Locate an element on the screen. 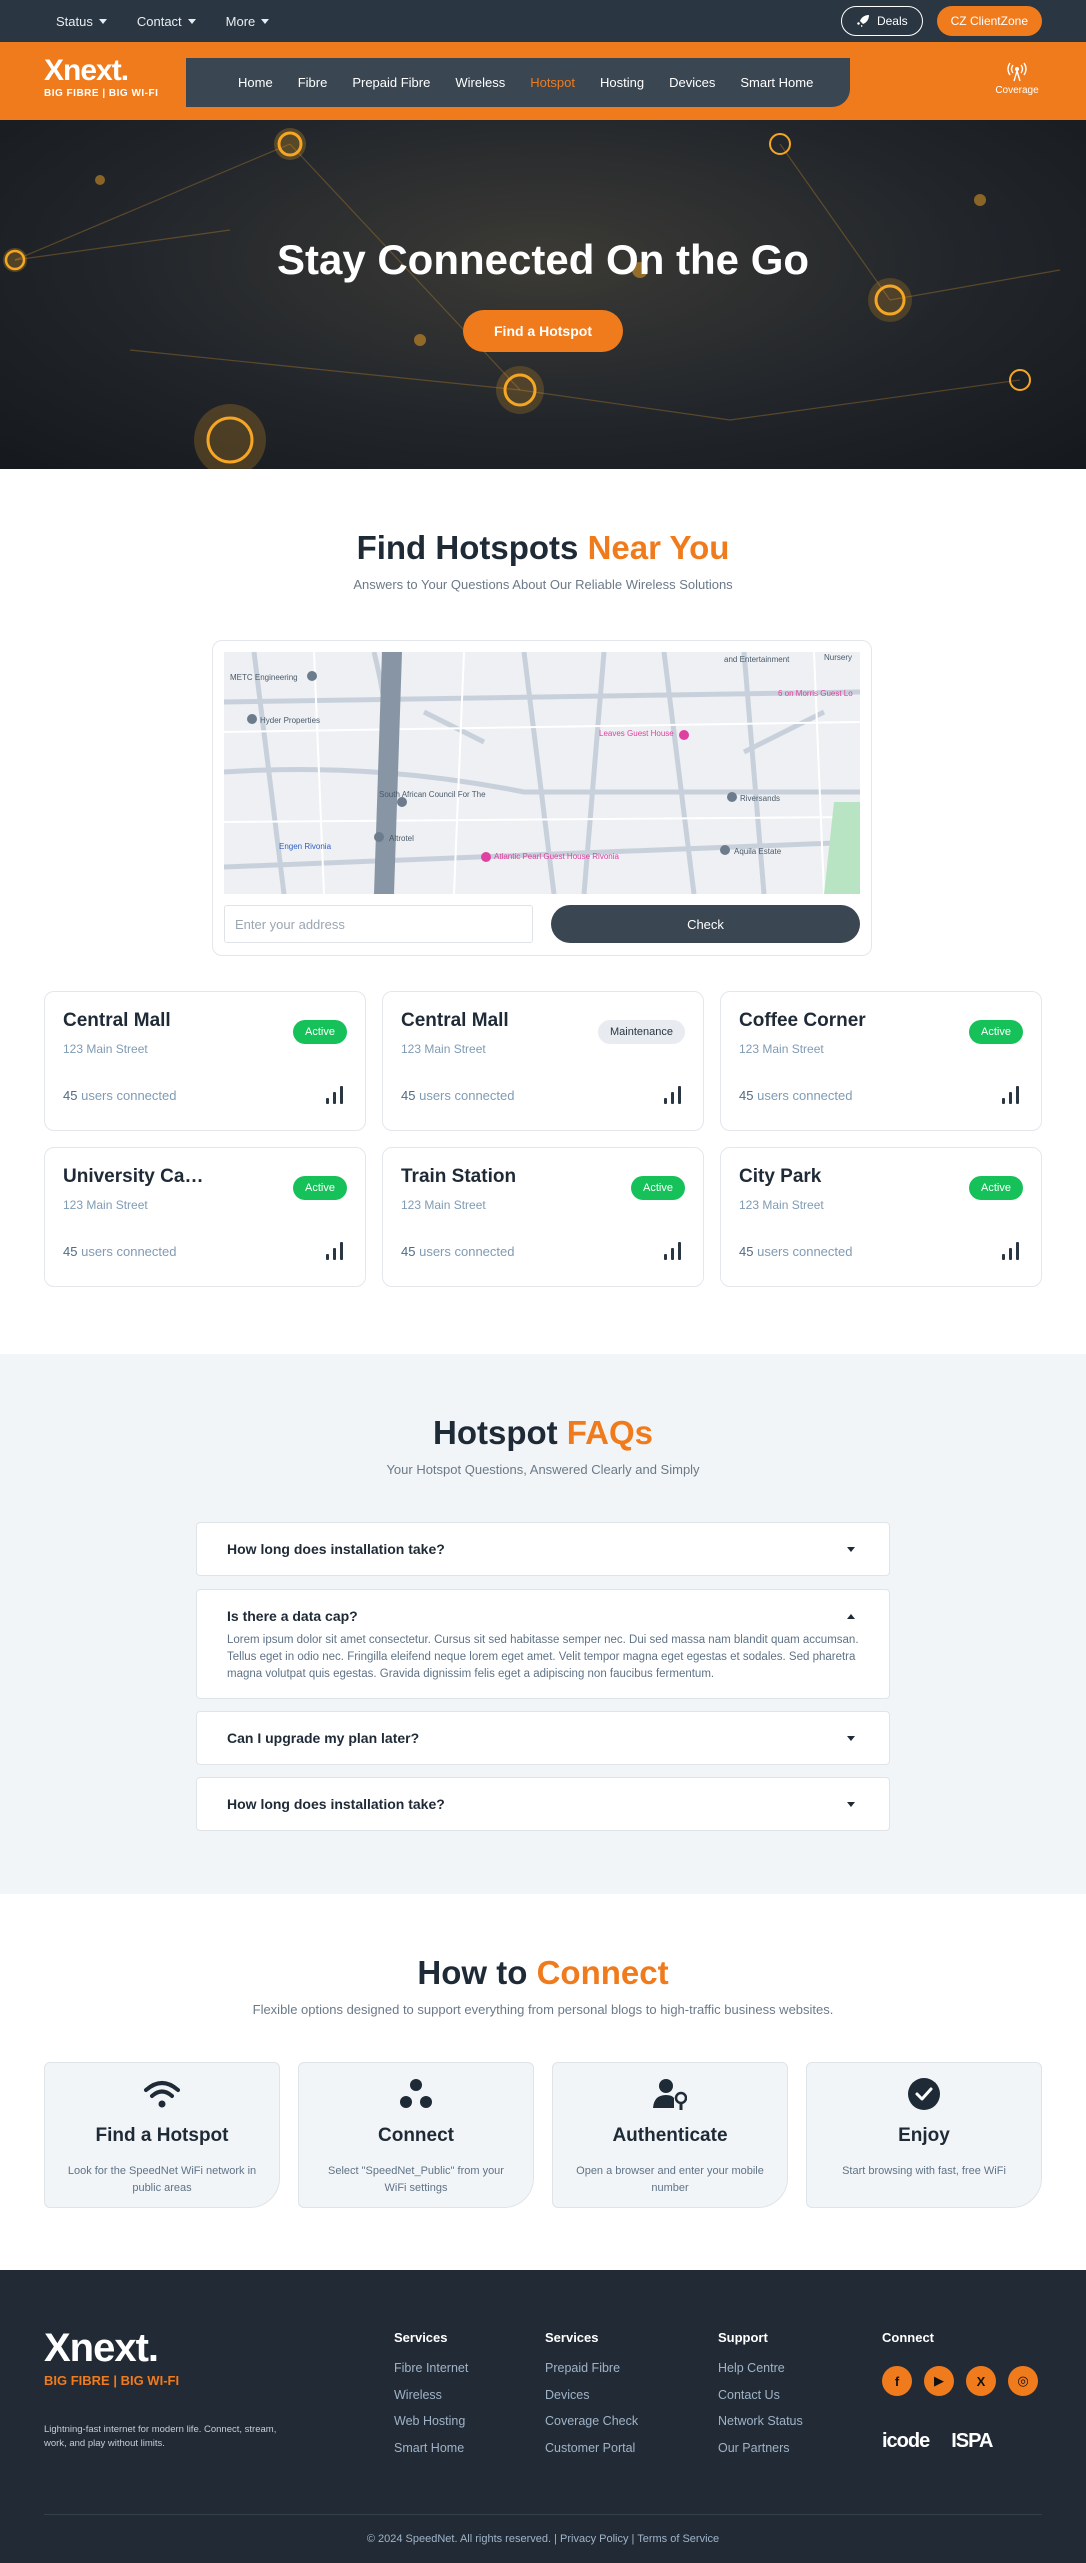 The width and height of the screenshot is (1086, 2563). top-nav-contact: Contact is located at coordinates (166, 21).